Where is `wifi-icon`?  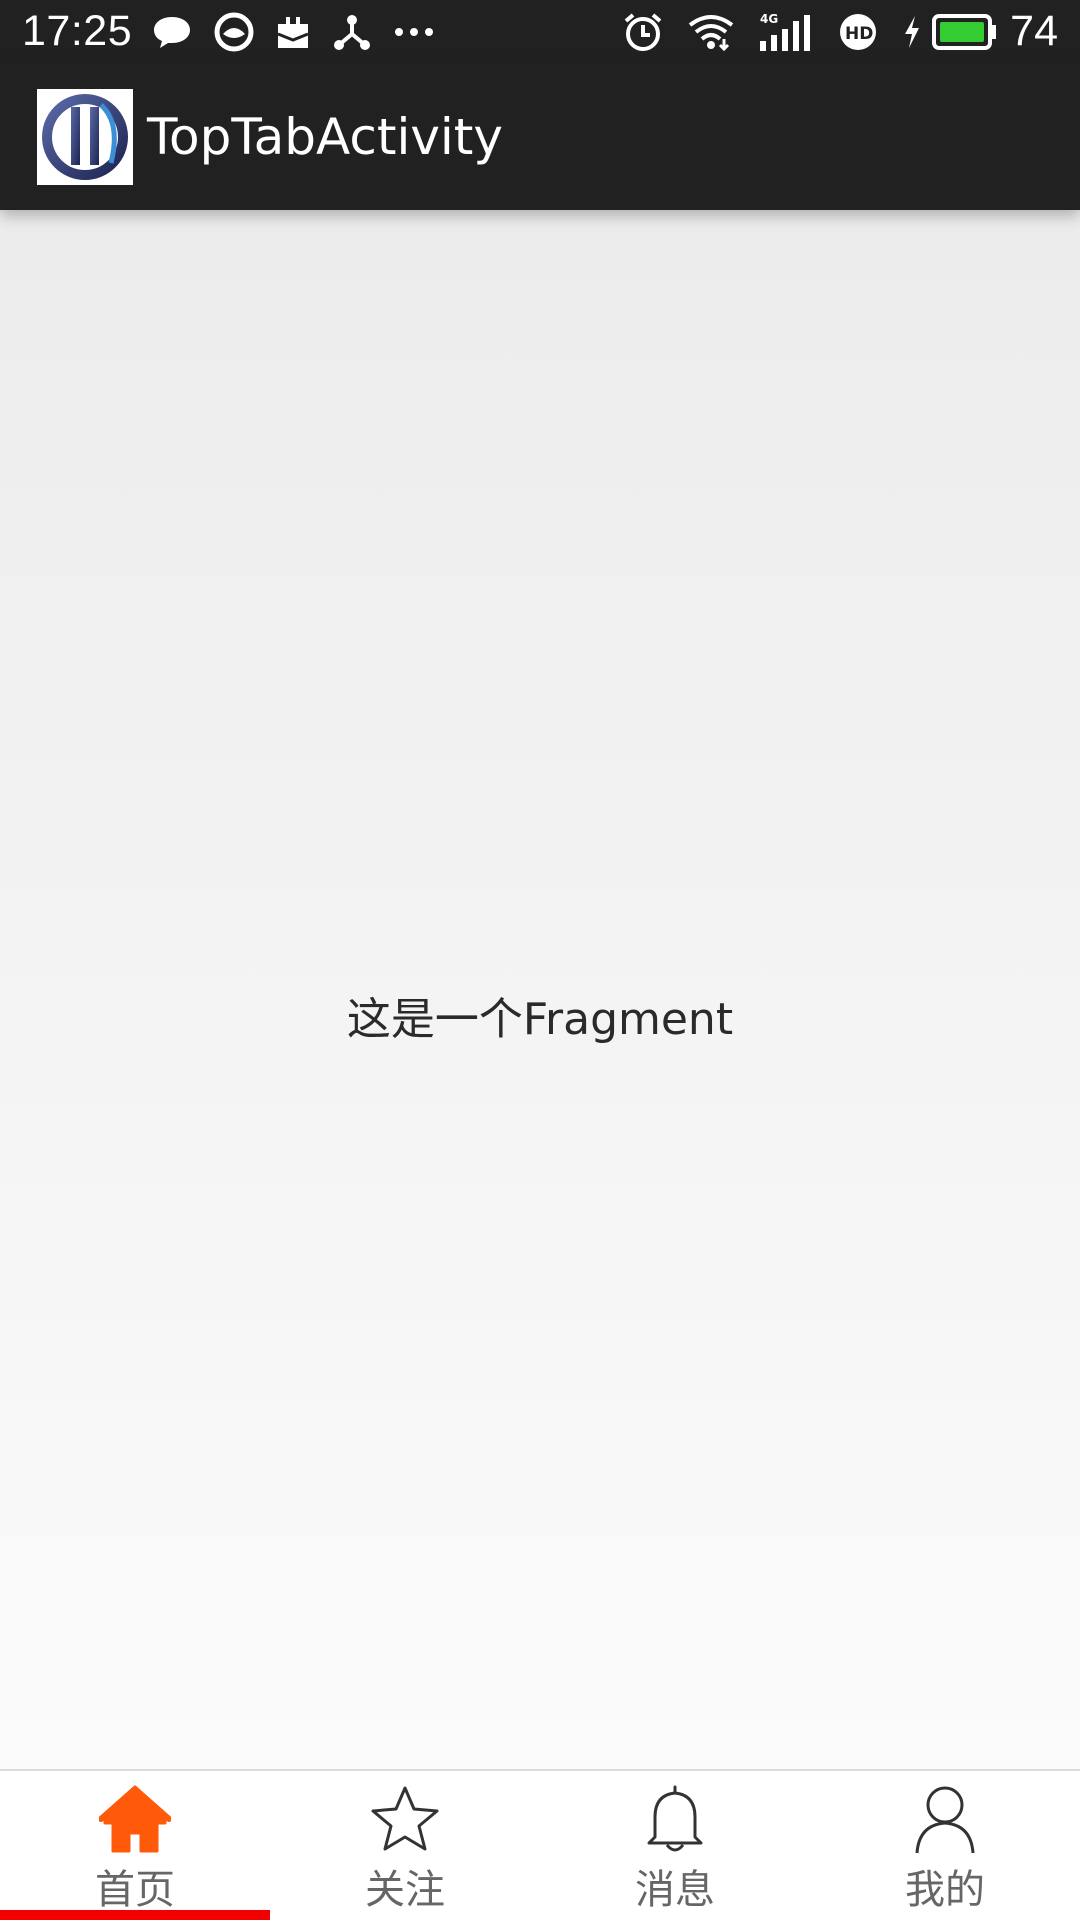
wifi-icon is located at coordinates (711, 32).